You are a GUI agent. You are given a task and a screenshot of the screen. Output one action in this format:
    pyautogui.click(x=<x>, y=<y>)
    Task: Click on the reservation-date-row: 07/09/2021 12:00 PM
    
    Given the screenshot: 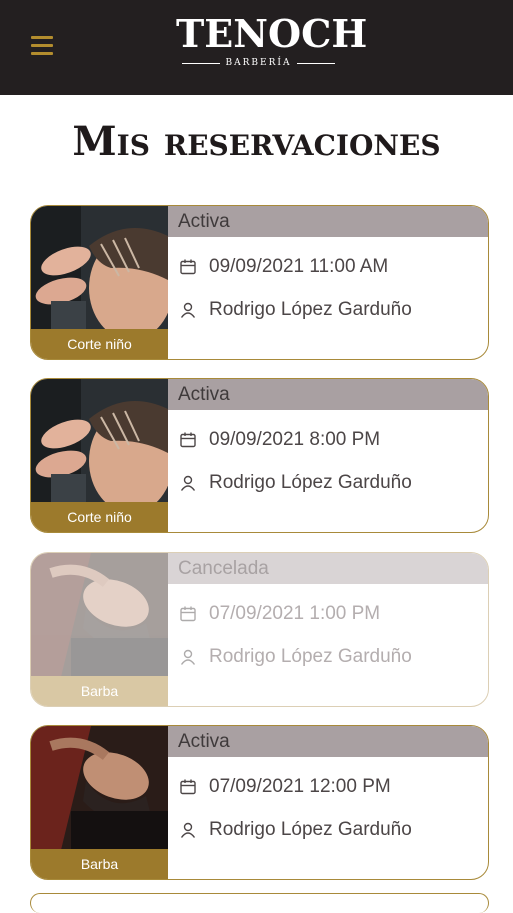 What is the action you would take?
    pyautogui.click(x=328, y=787)
    